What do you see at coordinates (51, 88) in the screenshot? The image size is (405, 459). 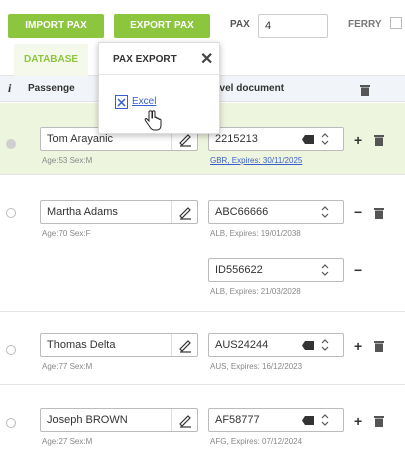 I see `passenger-column-header: Passenge` at bounding box center [51, 88].